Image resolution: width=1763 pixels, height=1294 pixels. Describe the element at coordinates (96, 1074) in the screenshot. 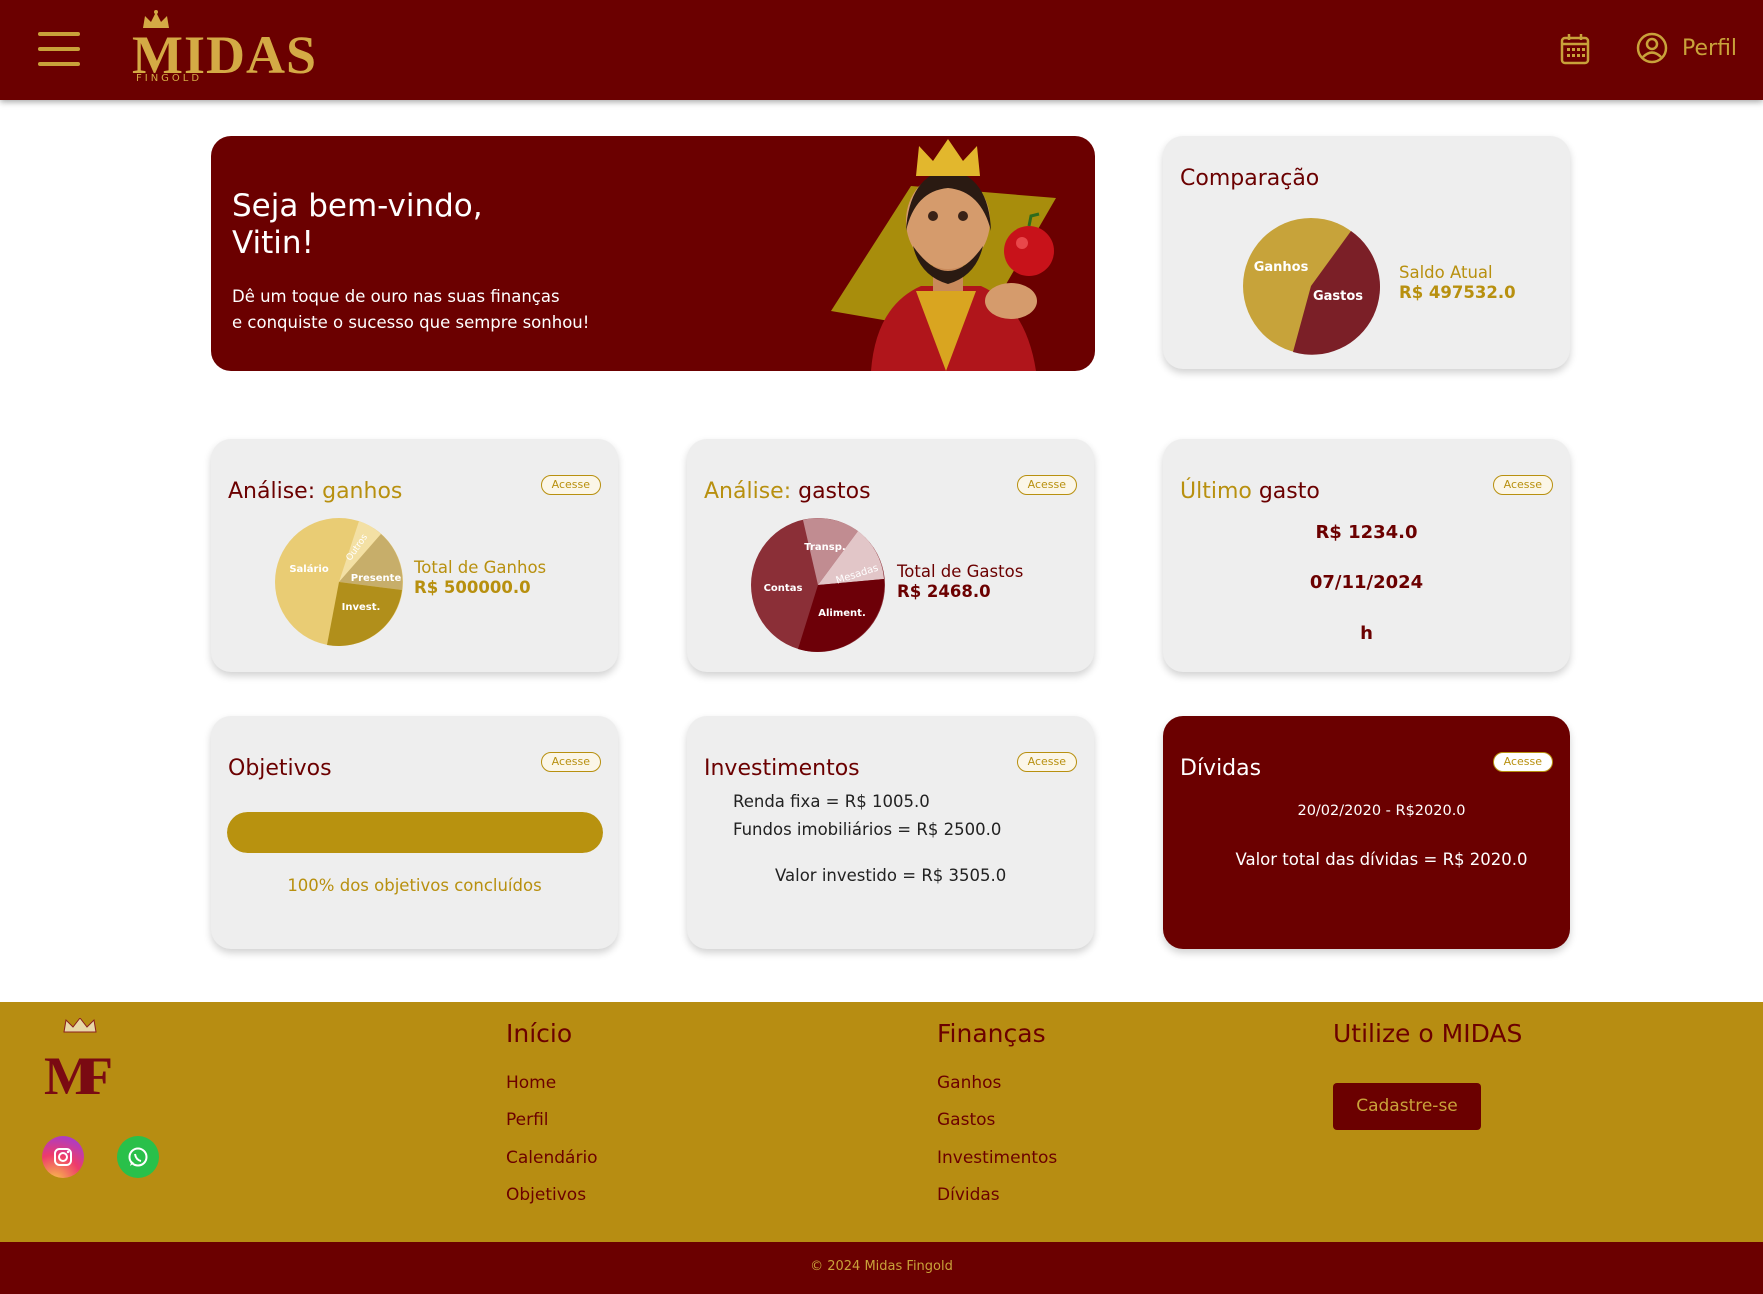

I see `svg-text: F` at that location.